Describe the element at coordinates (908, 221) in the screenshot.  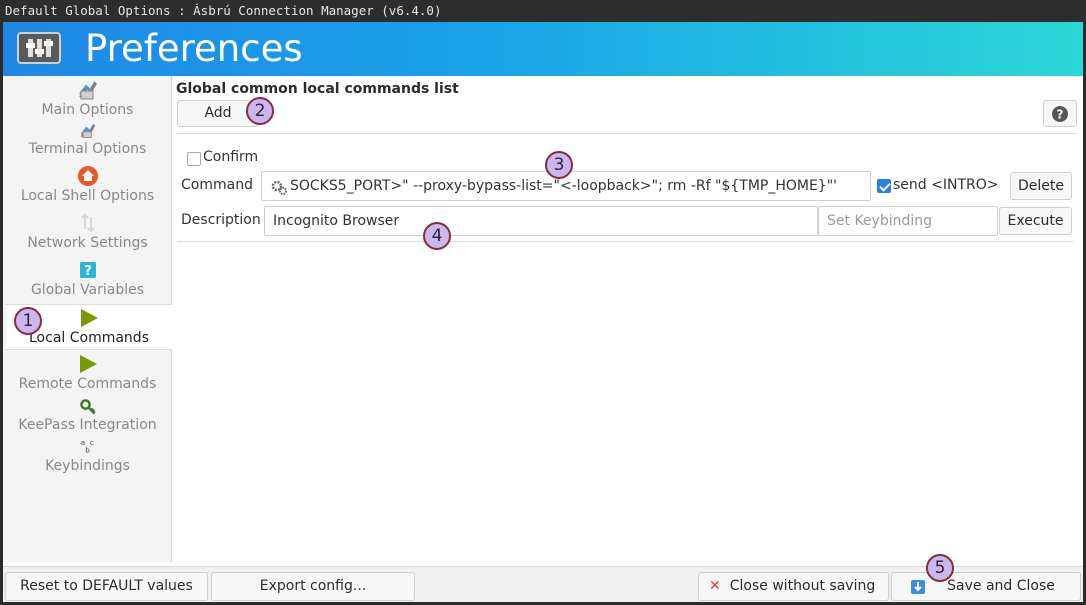
I see `keybinding-input: Set Keybinding` at that location.